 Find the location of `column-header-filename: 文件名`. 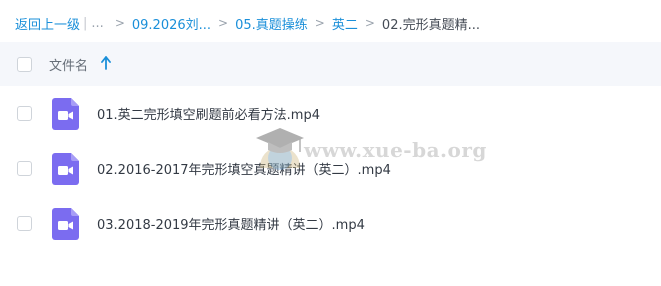

column-header-filename: 文件名 is located at coordinates (68, 64).